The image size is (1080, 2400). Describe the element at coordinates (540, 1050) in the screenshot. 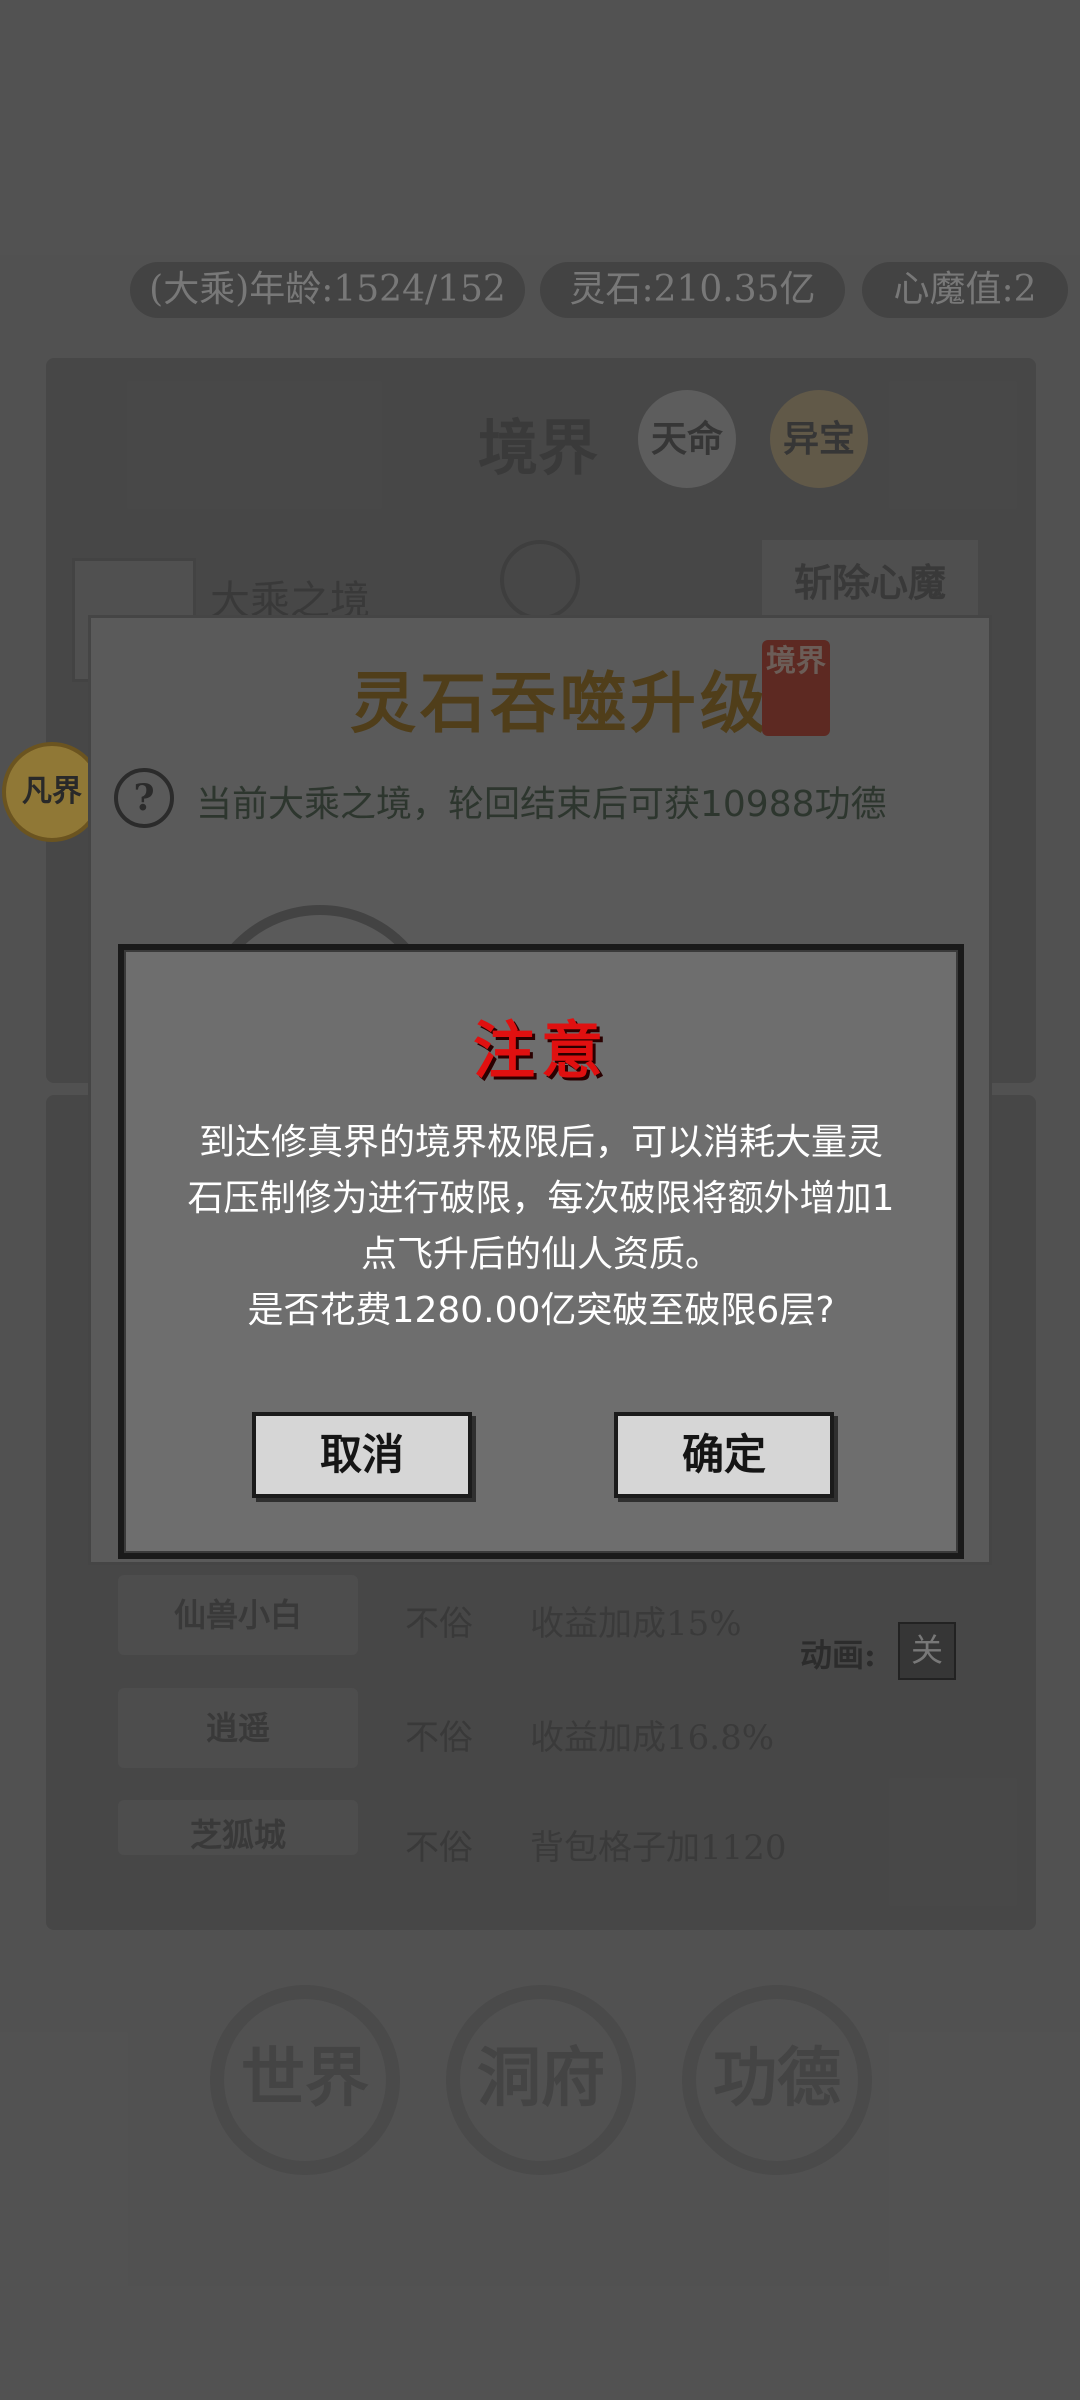

I see `dialog-title: 注意` at that location.